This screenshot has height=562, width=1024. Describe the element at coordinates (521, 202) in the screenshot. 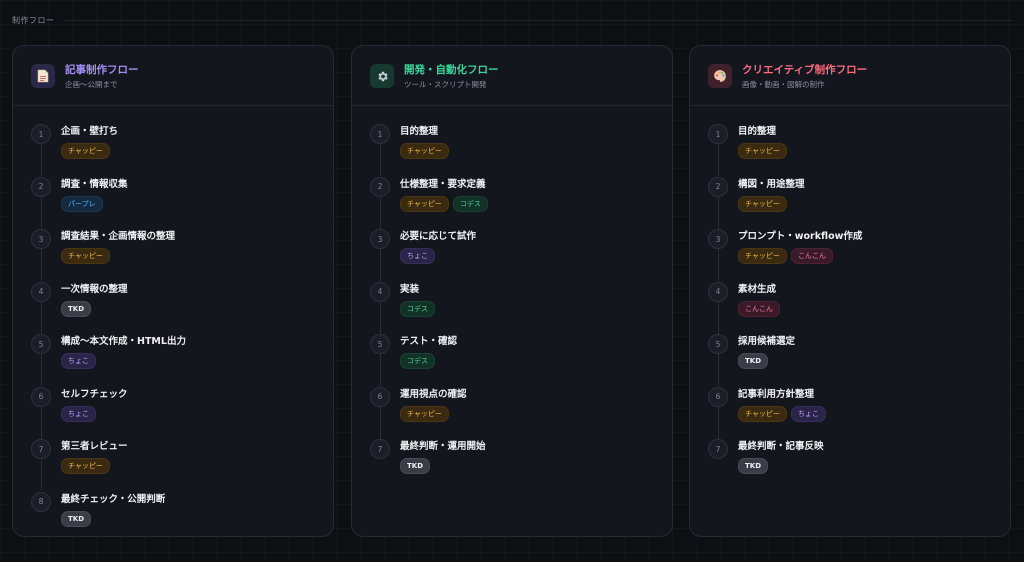

I see `list-item: 2 仕様整理・要求定義 チャッピー コデス` at that location.